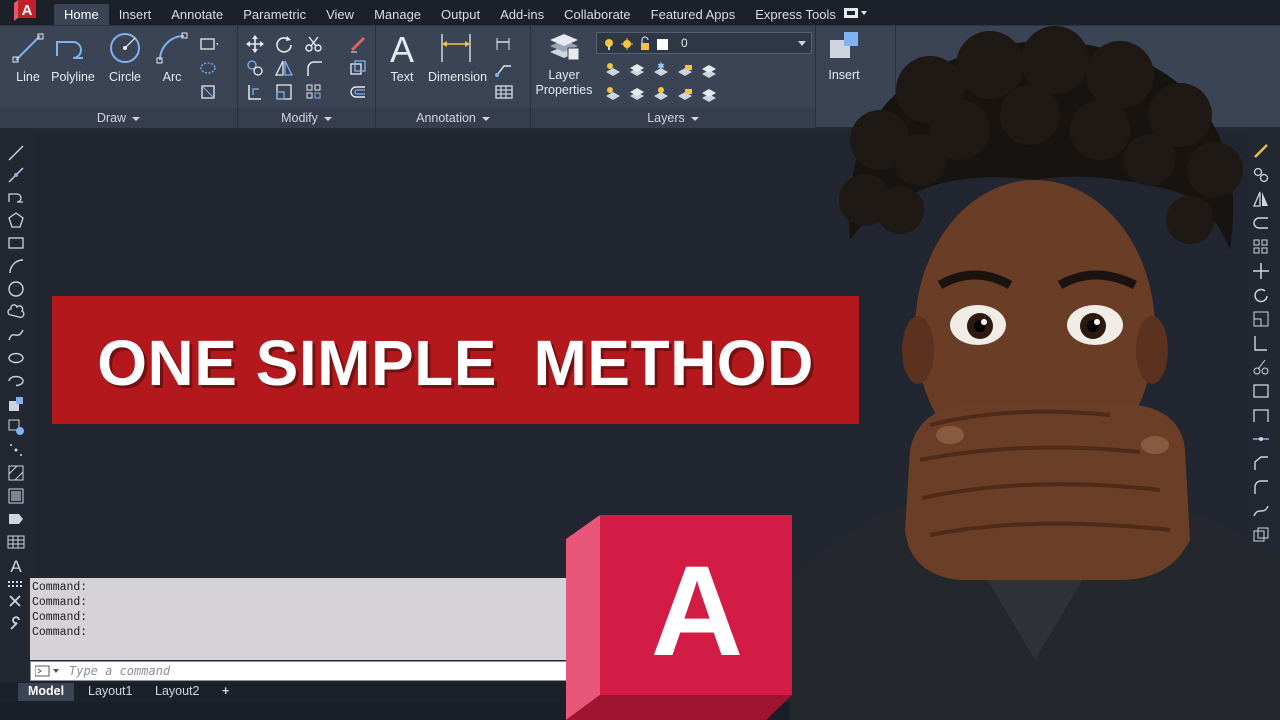 The image size is (1280, 720). I want to click on modify-panel-footer: Modify, so click(306, 118).